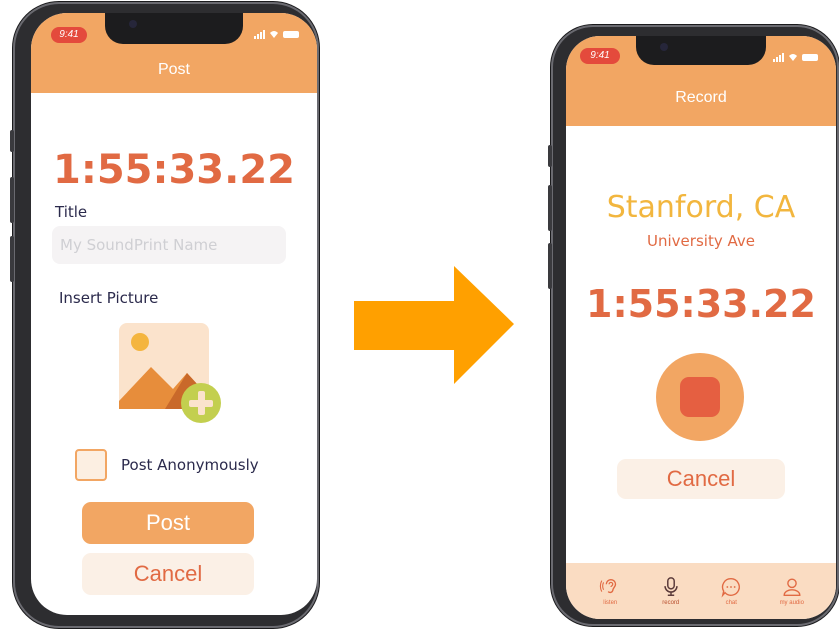  What do you see at coordinates (109, 298) in the screenshot?
I see `insert-picture-label: Insert Picture` at bounding box center [109, 298].